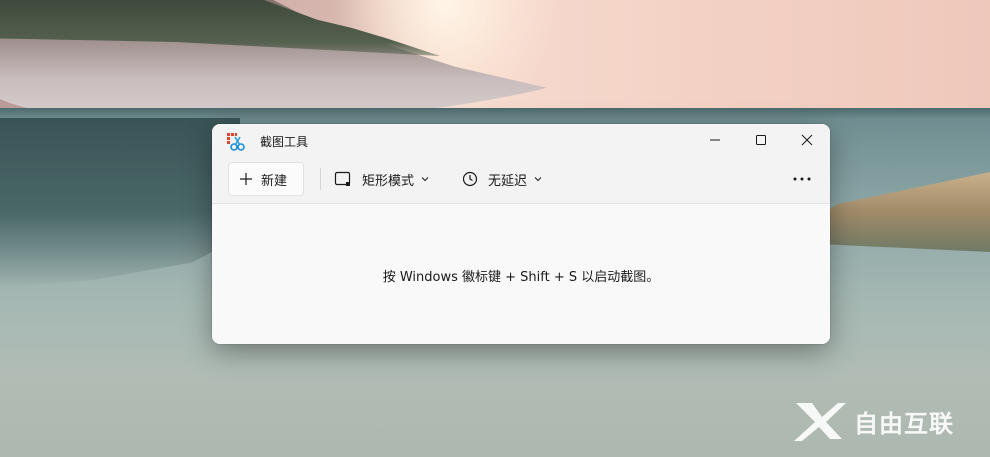 The height and width of the screenshot is (457, 990). Describe the element at coordinates (320, 179) in the screenshot. I see `toolbar-divider` at that location.